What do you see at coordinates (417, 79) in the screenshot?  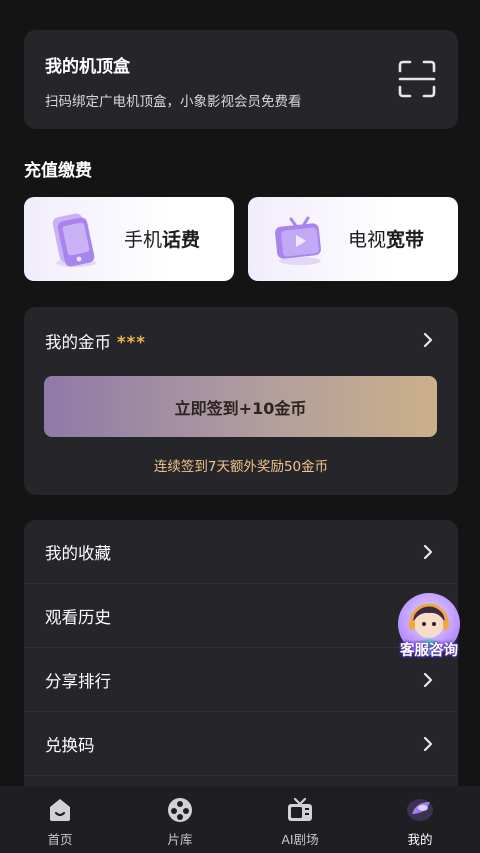 I see `scan-icon` at bounding box center [417, 79].